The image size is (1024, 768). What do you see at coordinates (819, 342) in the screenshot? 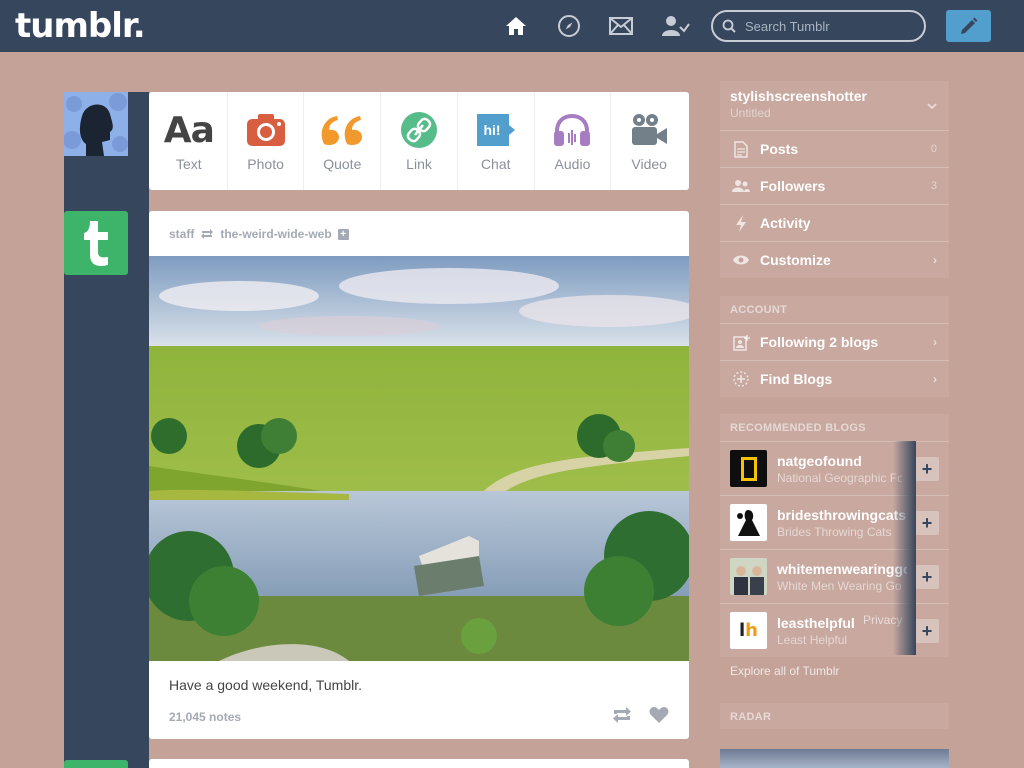
I see `sidebar-item-label: Following 2 blogs` at bounding box center [819, 342].